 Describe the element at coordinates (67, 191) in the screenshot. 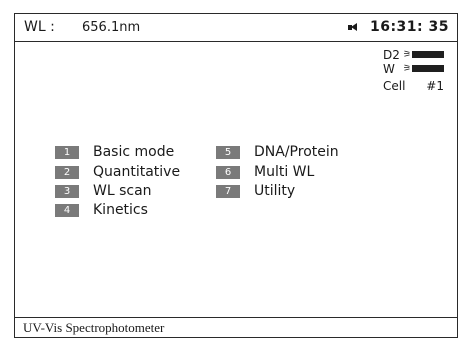

I see `menu-number-badge: 3` at that location.